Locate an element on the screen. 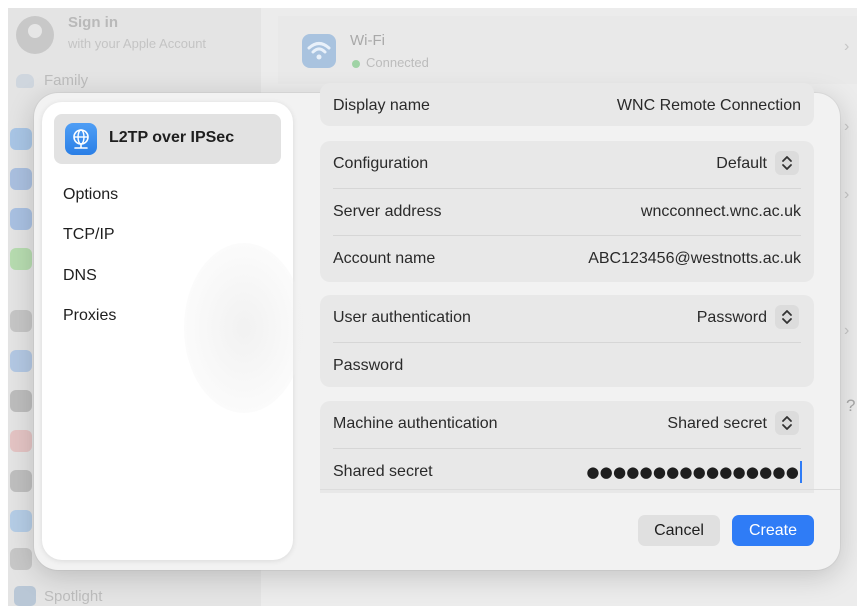 Image resolution: width=857 pixels, height=606 pixels. display-sidebar-icon is located at coordinates (21, 521).